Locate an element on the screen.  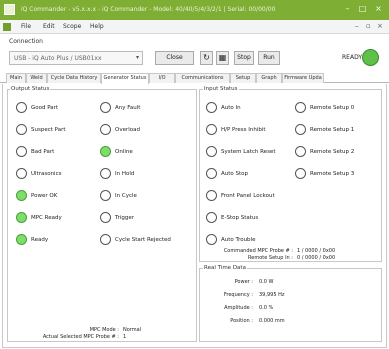
led-label: Online is located at coordinates (124, 152).